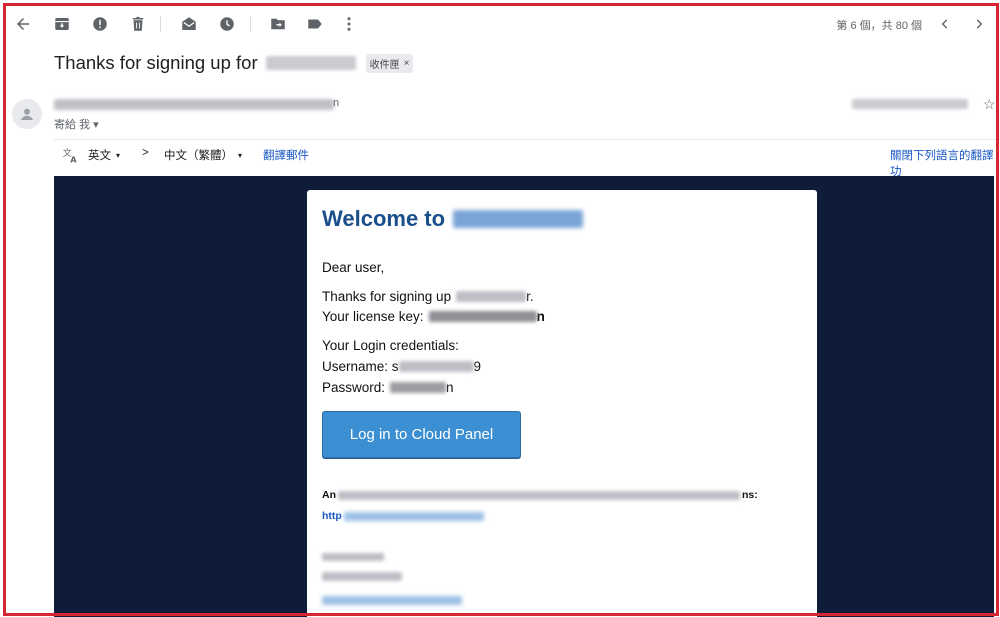 This screenshot has height=617, width=1000. Describe the element at coordinates (945, 163) in the screenshot. I see `turn-off-translation-link: 關閉下列語言的翻譯功` at that location.